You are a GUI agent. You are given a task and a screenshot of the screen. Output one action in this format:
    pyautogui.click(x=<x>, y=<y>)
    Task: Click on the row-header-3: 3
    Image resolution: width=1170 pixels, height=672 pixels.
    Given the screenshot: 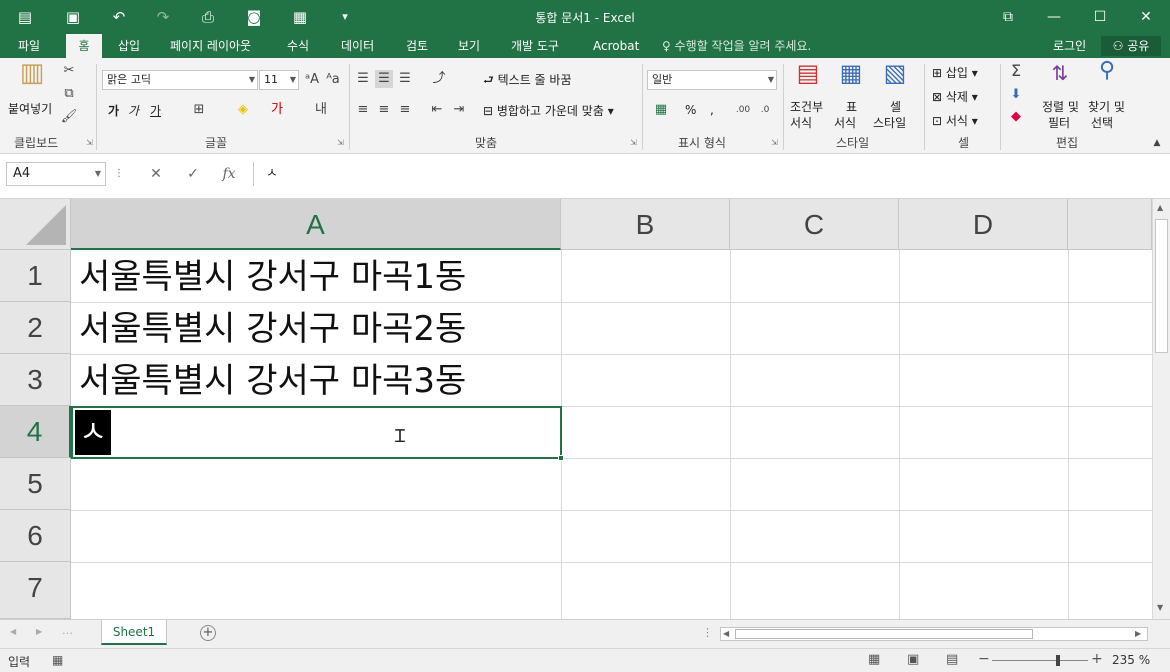 What is the action you would take?
    pyautogui.click(x=35, y=380)
    